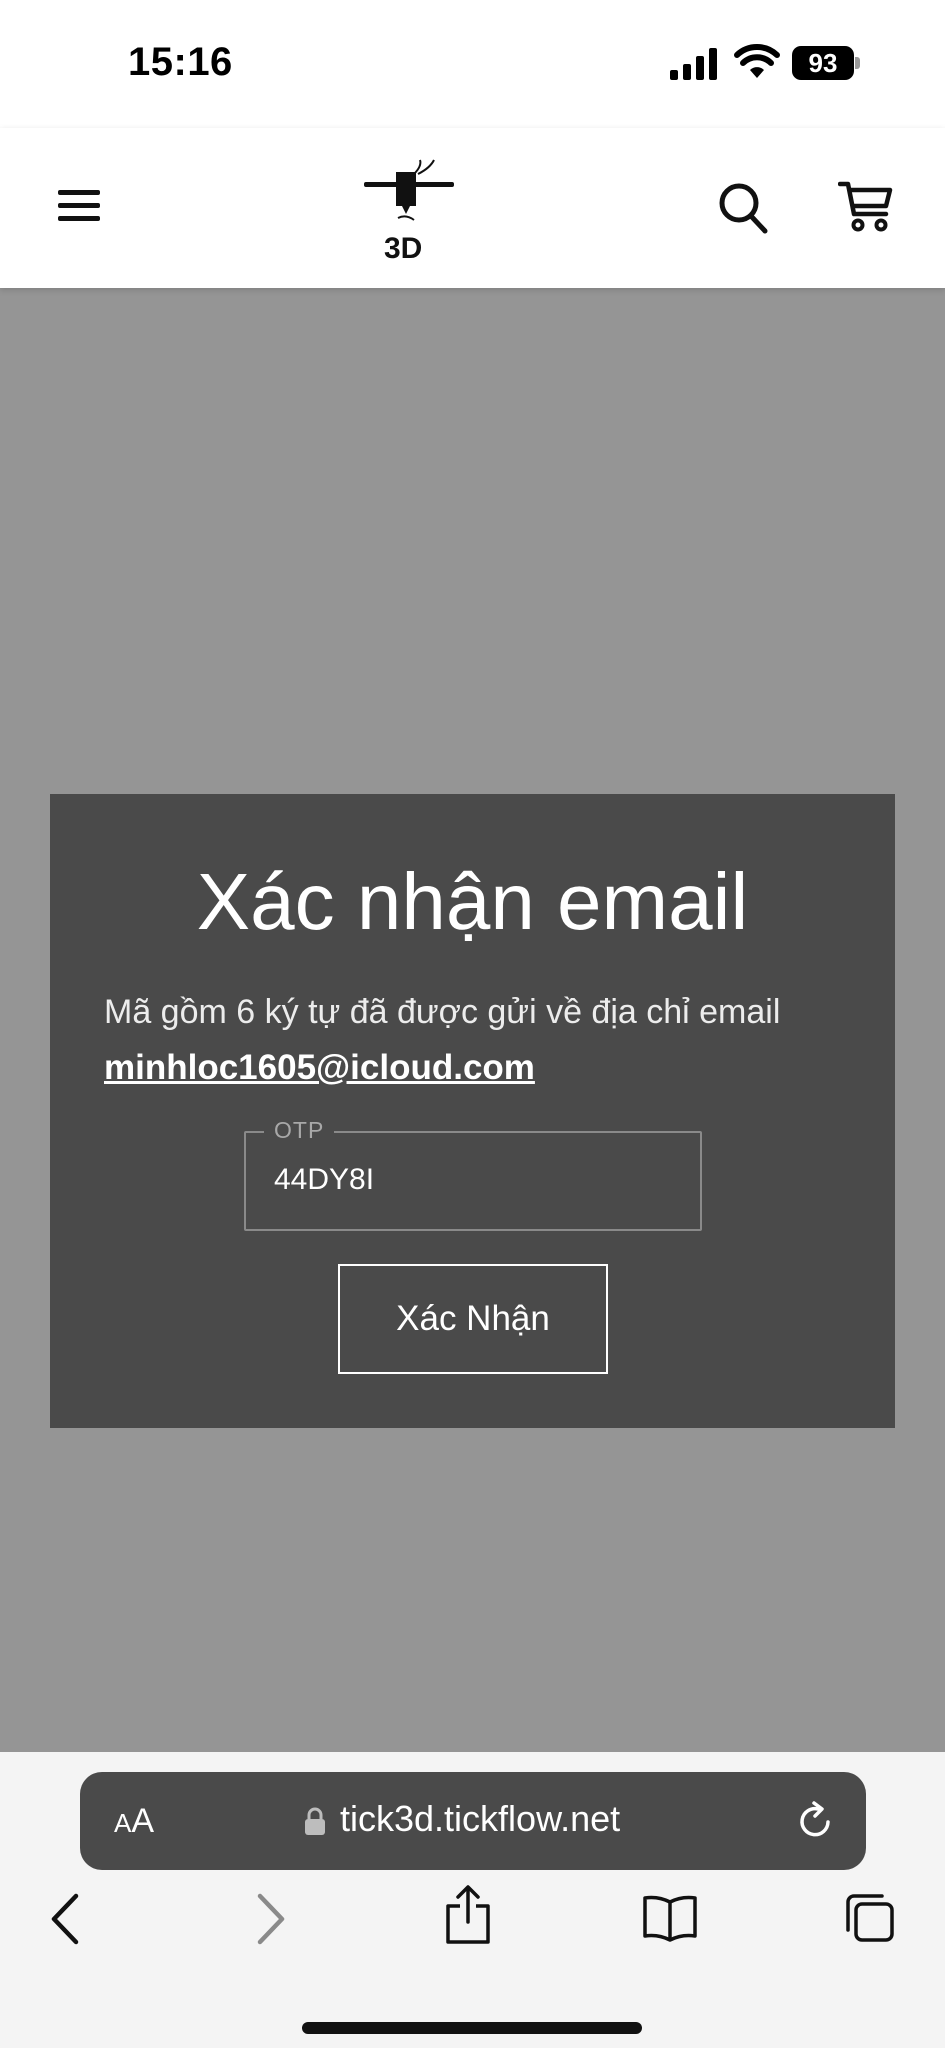  I want to click on dialog-title: Xác nhận email, so click(472, 901).